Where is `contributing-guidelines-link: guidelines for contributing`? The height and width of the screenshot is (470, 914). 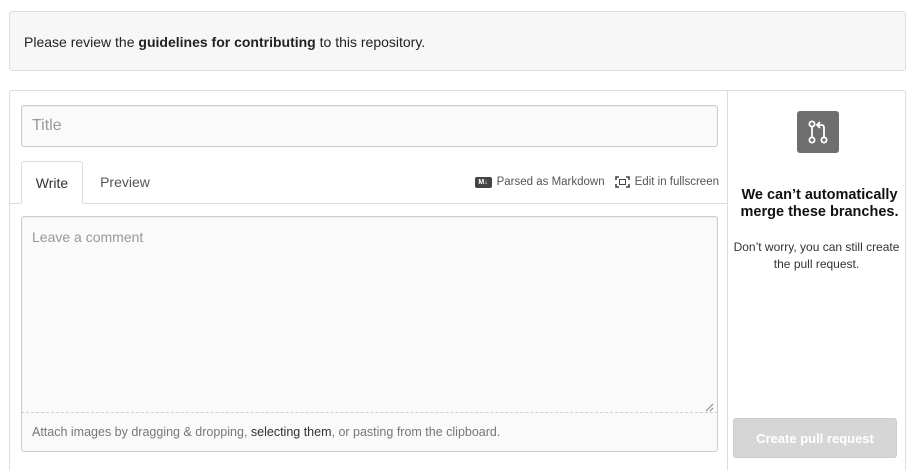
contributing-guidelines-link: guidelines for contributing is located at coordinates (226, 42).